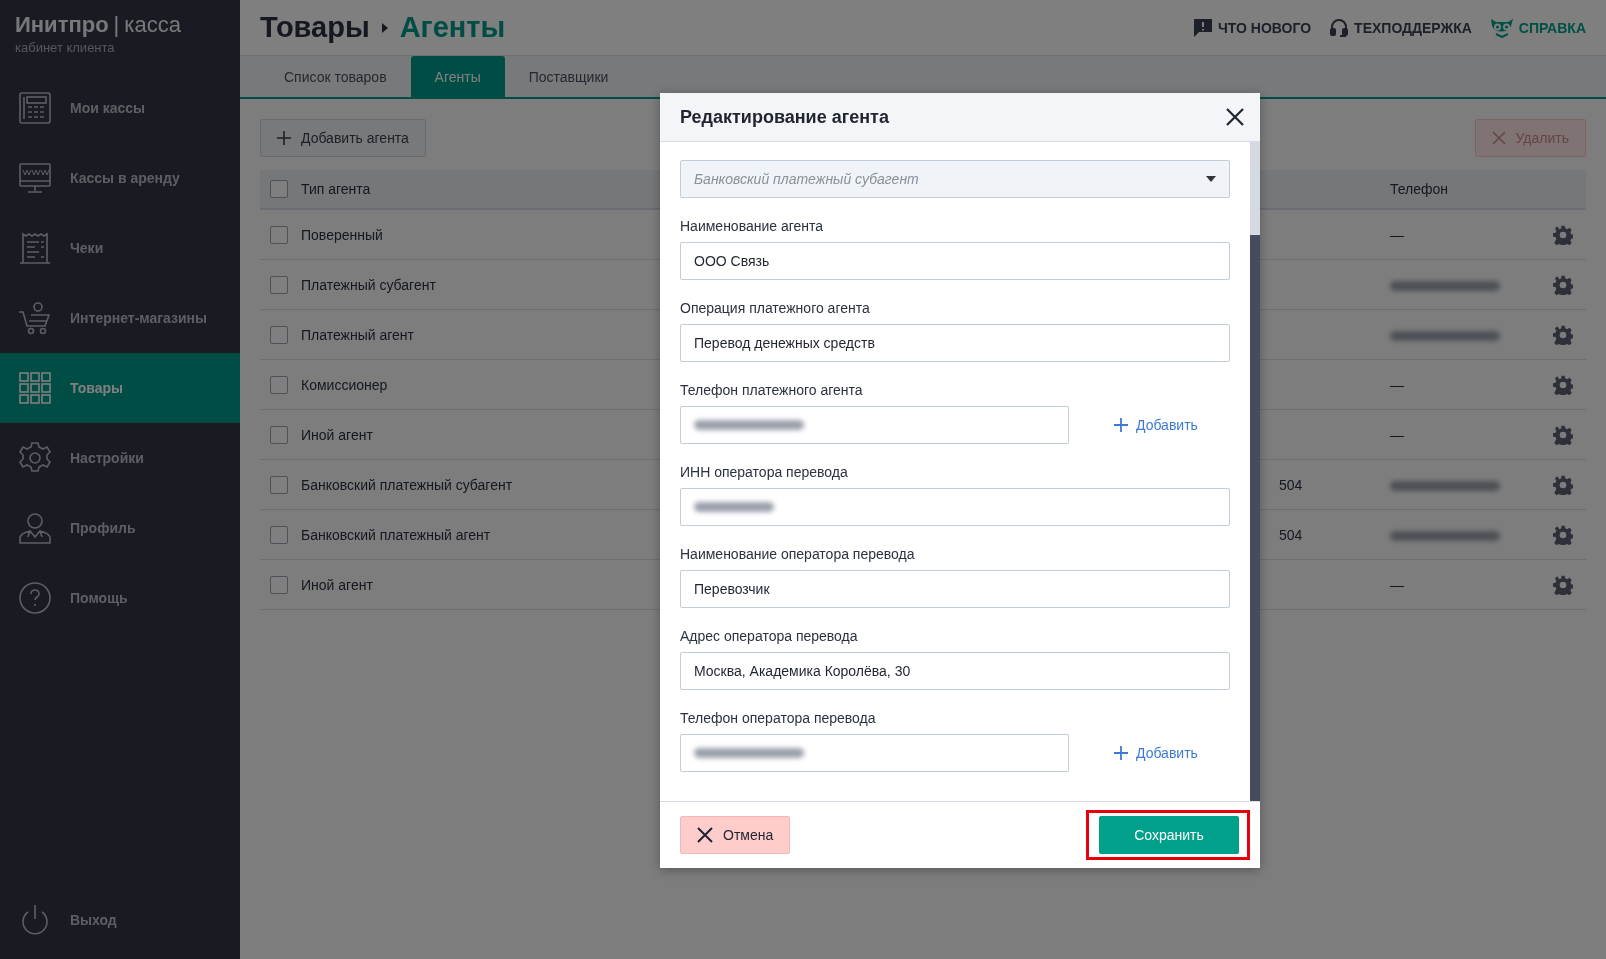  Describe the element at coordinates (35, 388) in the screenshot. I see `grid-icon` at that location.